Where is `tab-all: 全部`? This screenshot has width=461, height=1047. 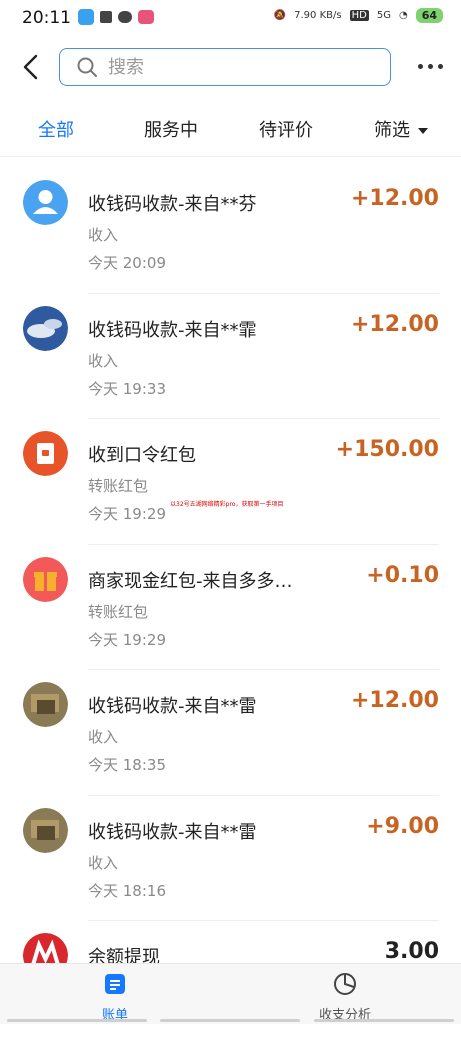 tab-all: 全部 is located at coordinates (56, 129).